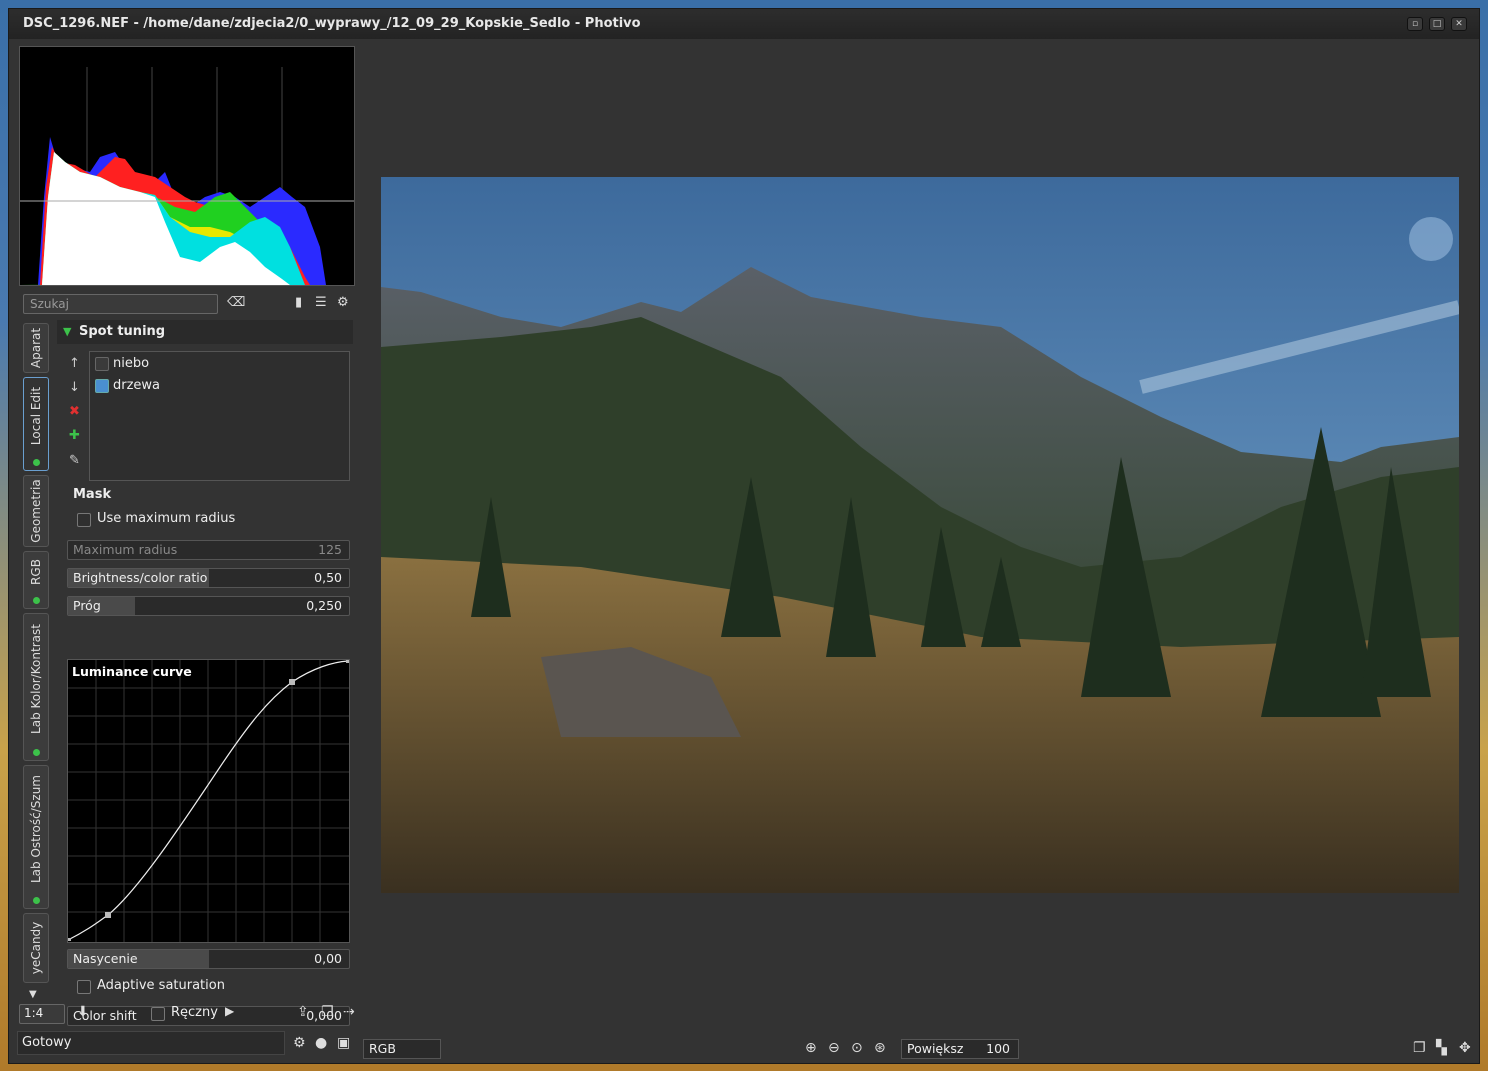 This screenshot has width=1488, height=1071. Describe the element at coordinates (857, 1048) in the screenshot. I see `zoom-fit-icon: ⊙` at that location.